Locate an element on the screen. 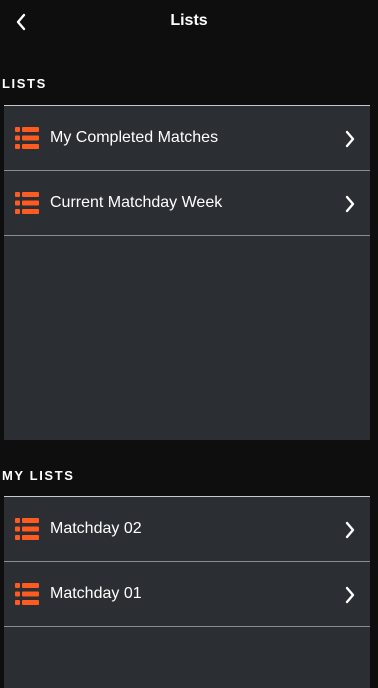 The height and width of the screenshot is (688, 378). section-header-lists: LISTS is located at coordinates (24, 83).